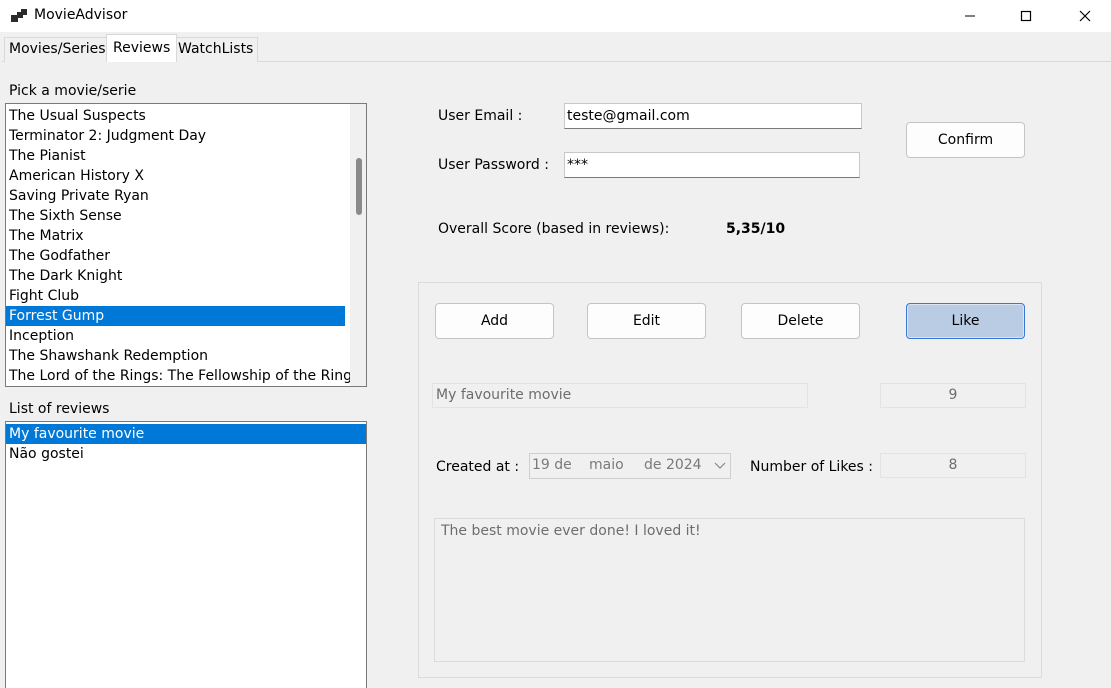  What do you see at coordinates (186, 454) in the screenshot?
I see `review-list-item: Não gostei` at bounding box center [186, 454].